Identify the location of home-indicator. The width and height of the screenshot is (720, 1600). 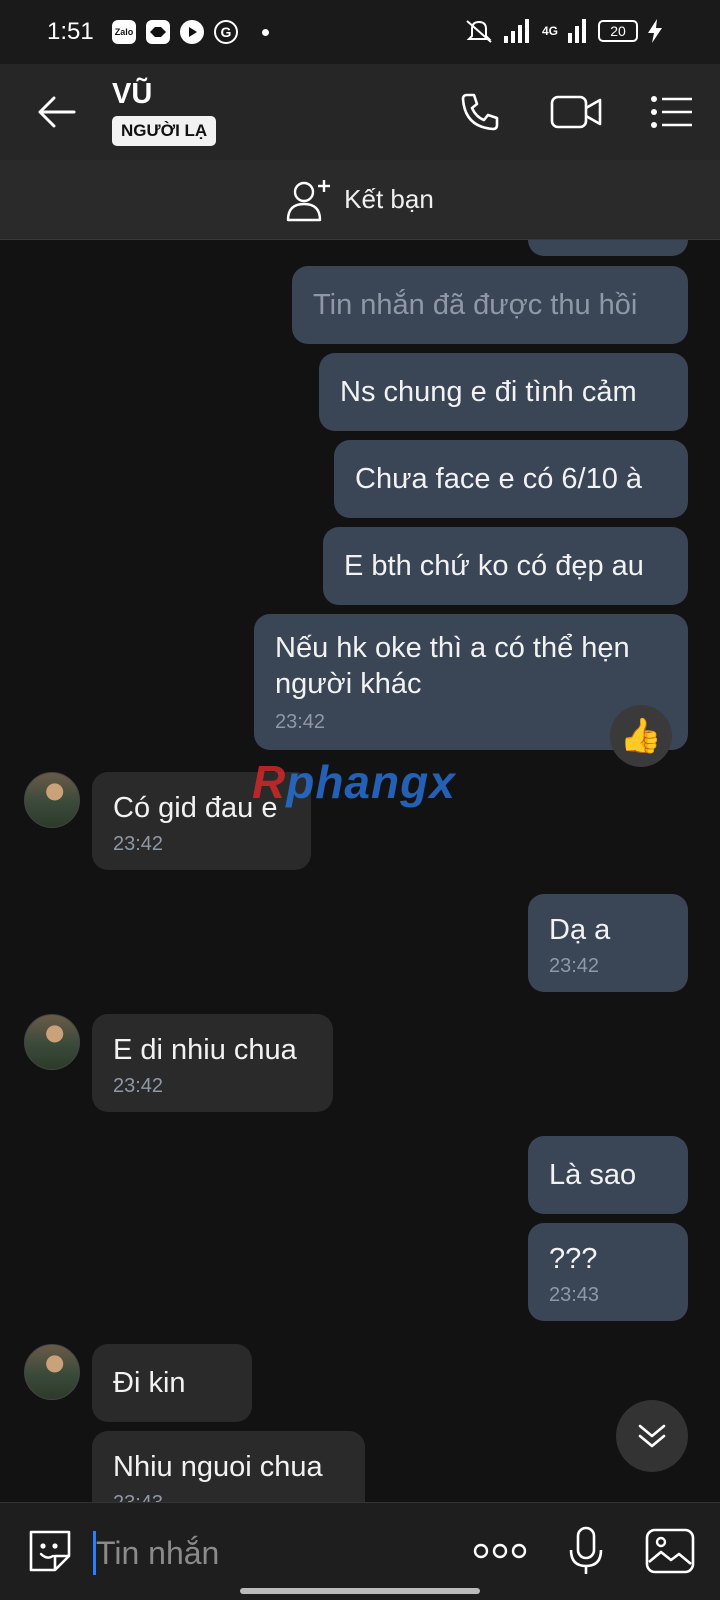
(360, 1591).